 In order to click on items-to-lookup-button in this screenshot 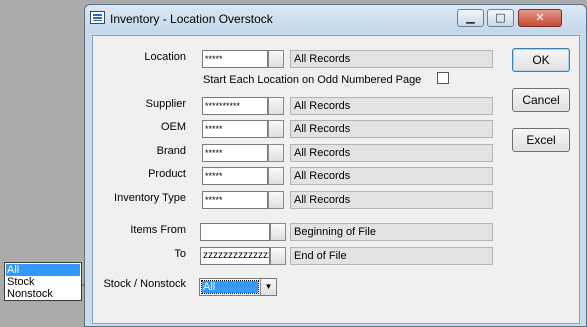, I will do `click(278, 256)`.